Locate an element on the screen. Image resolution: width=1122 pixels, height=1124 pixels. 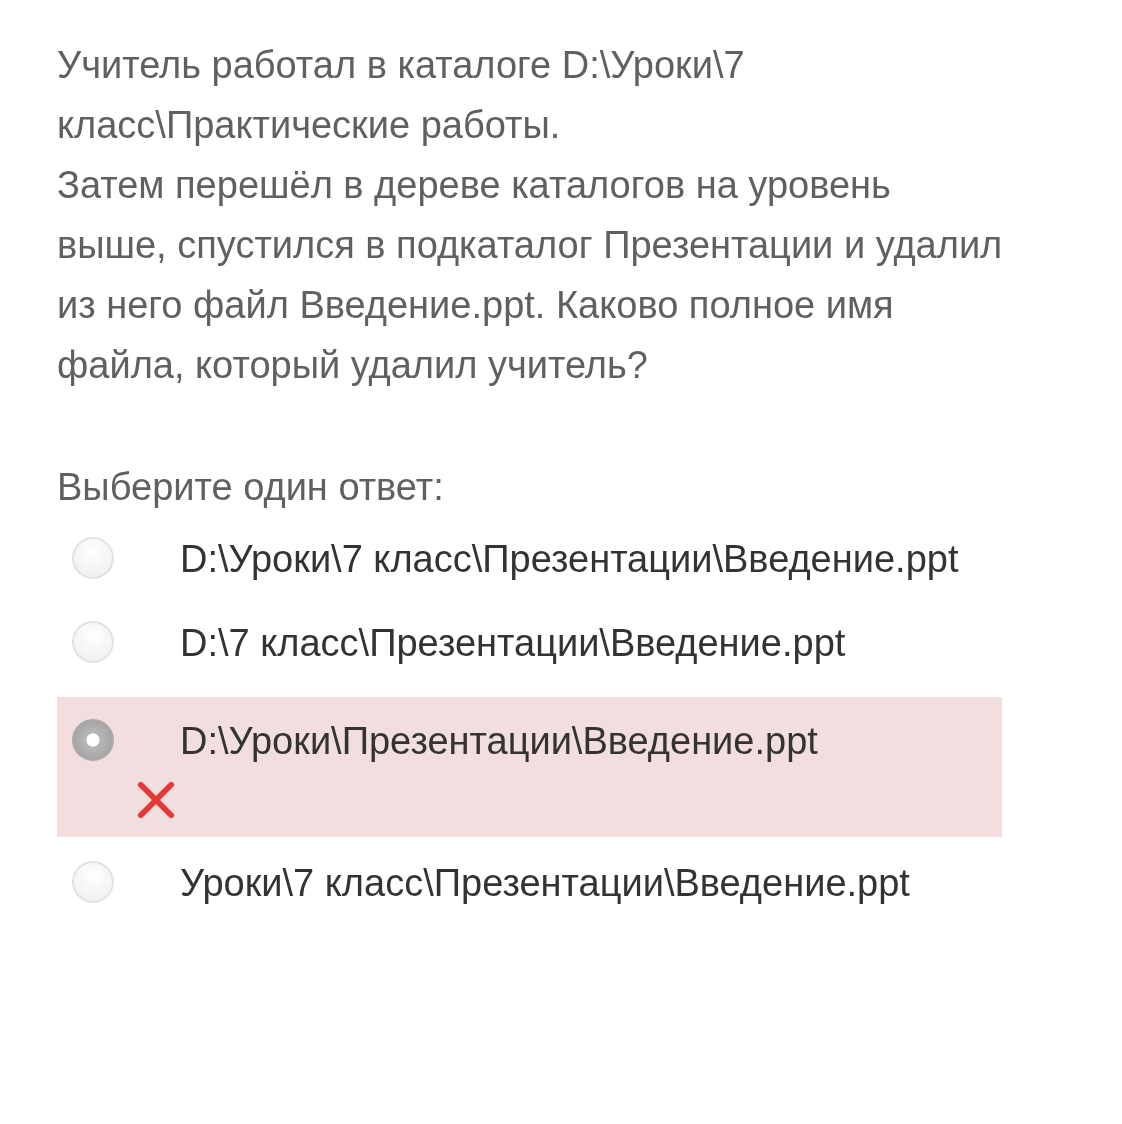
question-text: Учитель работал в каталоге D:\Уроки\7 класс\Практические работы. is located at coordinates (401, 95).